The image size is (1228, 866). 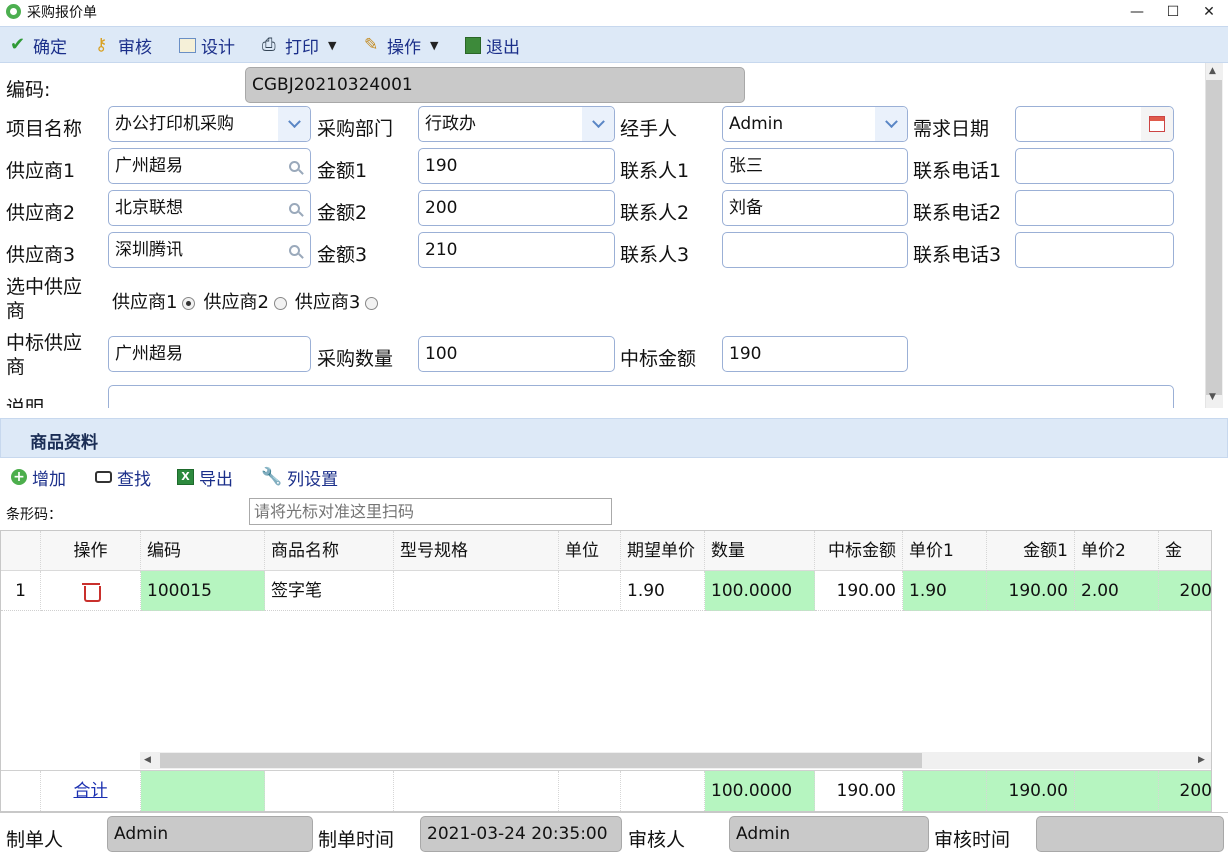 What do you see at coordinates (815, 208) in the screenshot?
I see `contact-2-field: 刘备` at bounding box center [815, 208].